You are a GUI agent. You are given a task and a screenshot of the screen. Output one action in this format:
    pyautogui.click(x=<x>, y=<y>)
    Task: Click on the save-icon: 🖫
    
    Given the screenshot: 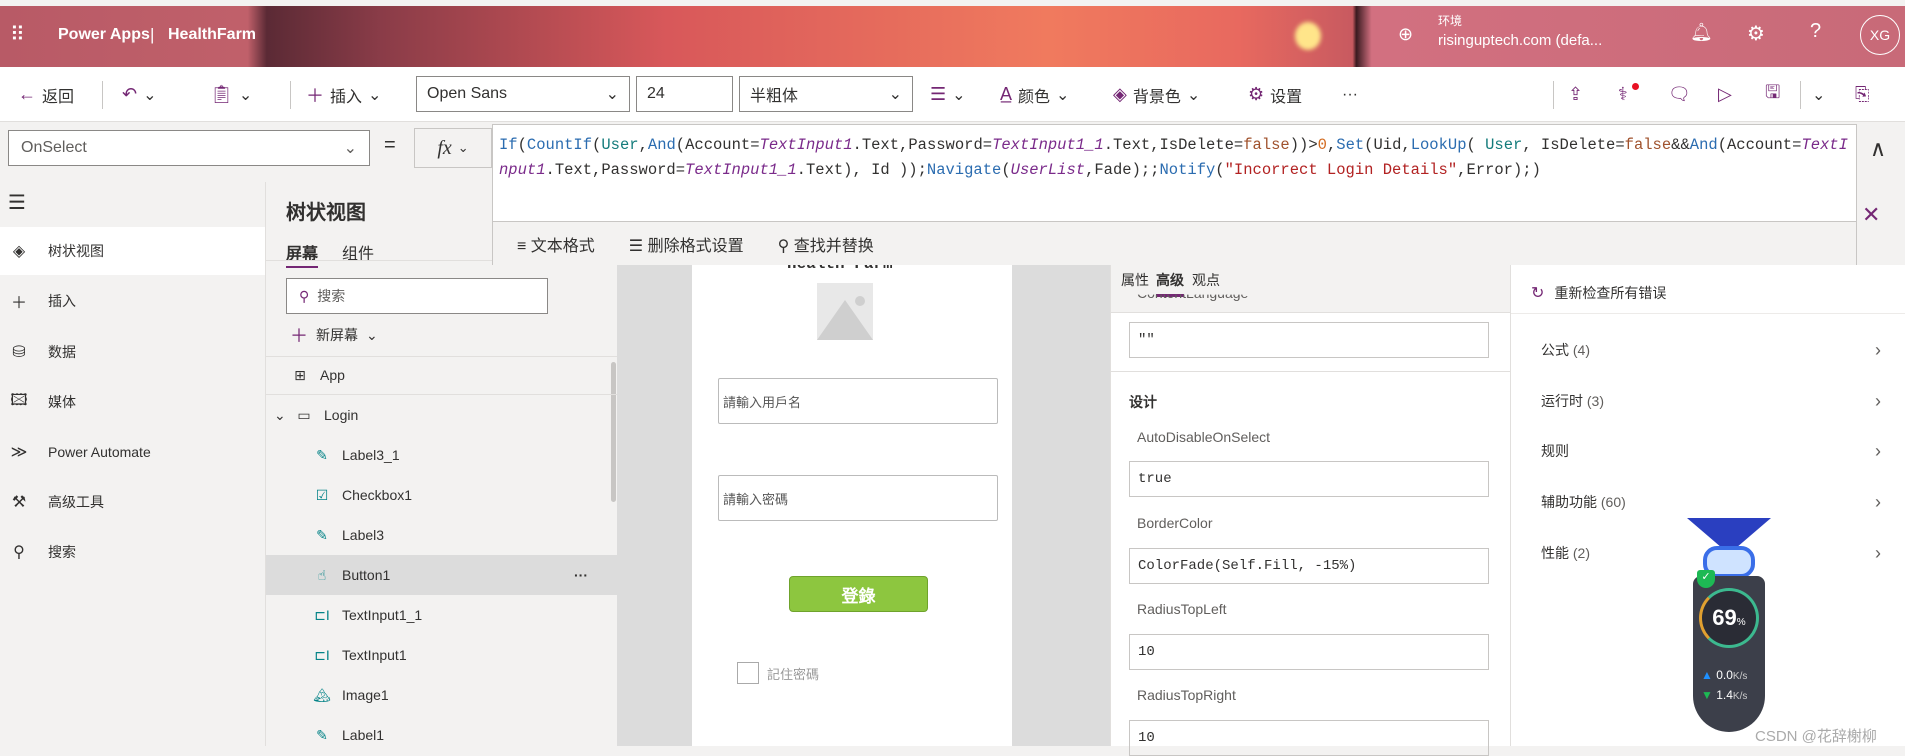 What is the action you would take?
    pyautogui.click(x=1772, y=94)
    